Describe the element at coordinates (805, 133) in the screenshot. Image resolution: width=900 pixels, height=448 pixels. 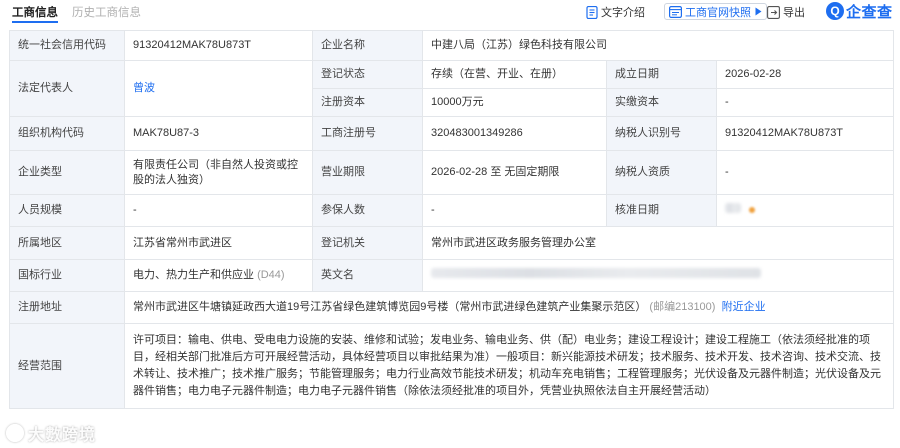
I see `taxpayer-id-value: 91320412MAK78U873T` at that location.